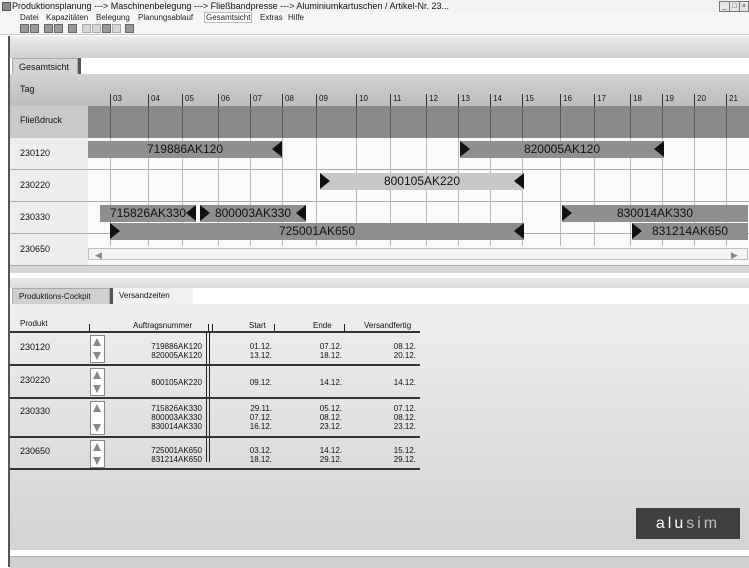 This screenshot has height=568, width=749. What do you see at coordinates (165, 17) in the screenshot?
I see `menu-planungsablauf: Planungsablauf` at bounding box center [165, 17].